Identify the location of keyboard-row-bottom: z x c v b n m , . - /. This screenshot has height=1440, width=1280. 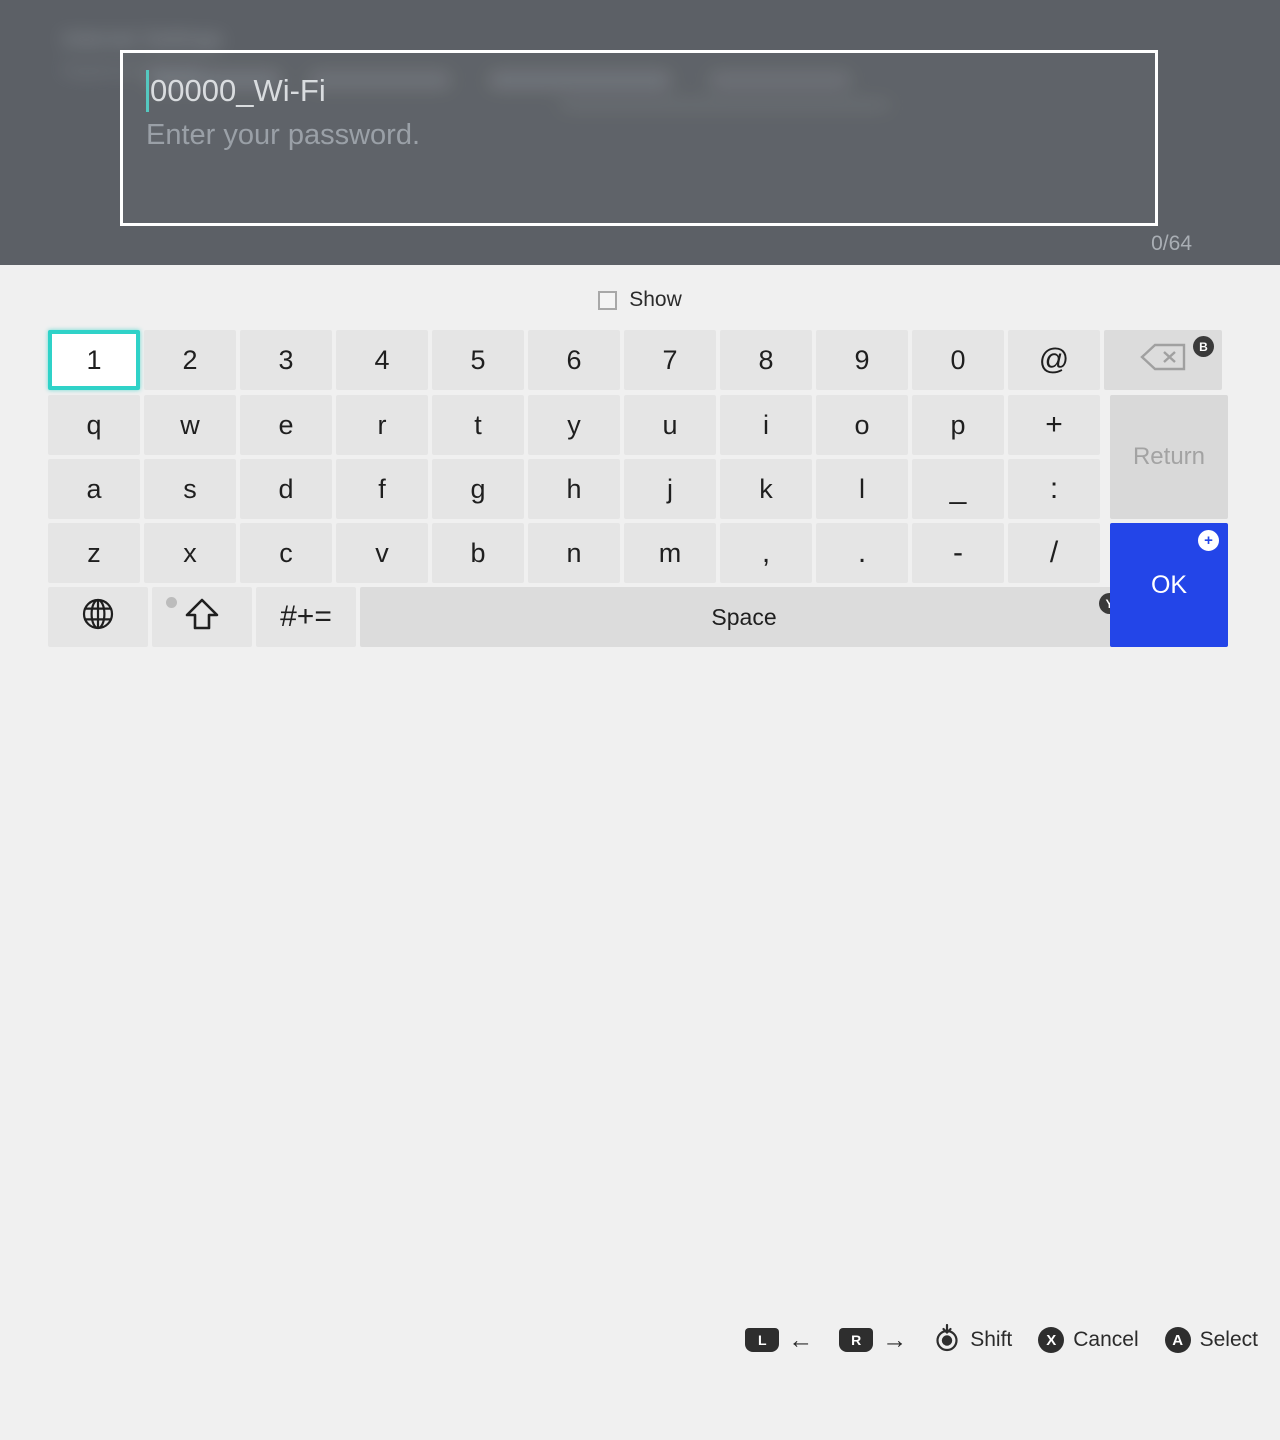
(576, 553).